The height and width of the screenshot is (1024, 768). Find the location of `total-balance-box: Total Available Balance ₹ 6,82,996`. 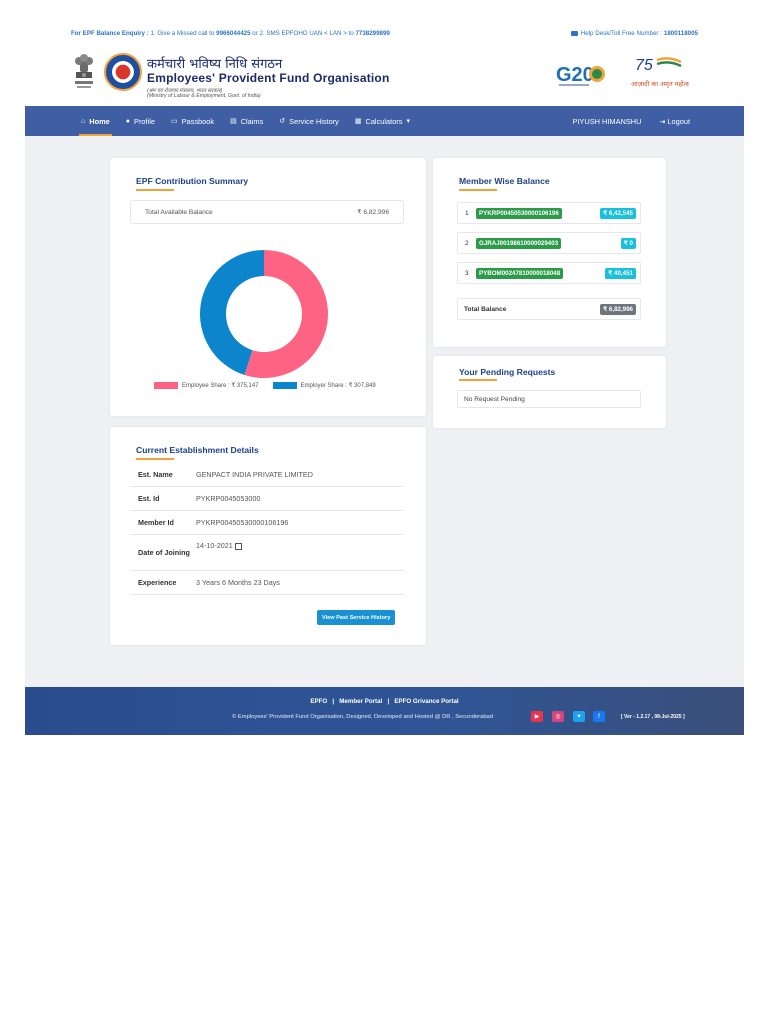

total-balance-box: Total Available Balance ₹ 6,82,996 is located at coordinates (267, 212).